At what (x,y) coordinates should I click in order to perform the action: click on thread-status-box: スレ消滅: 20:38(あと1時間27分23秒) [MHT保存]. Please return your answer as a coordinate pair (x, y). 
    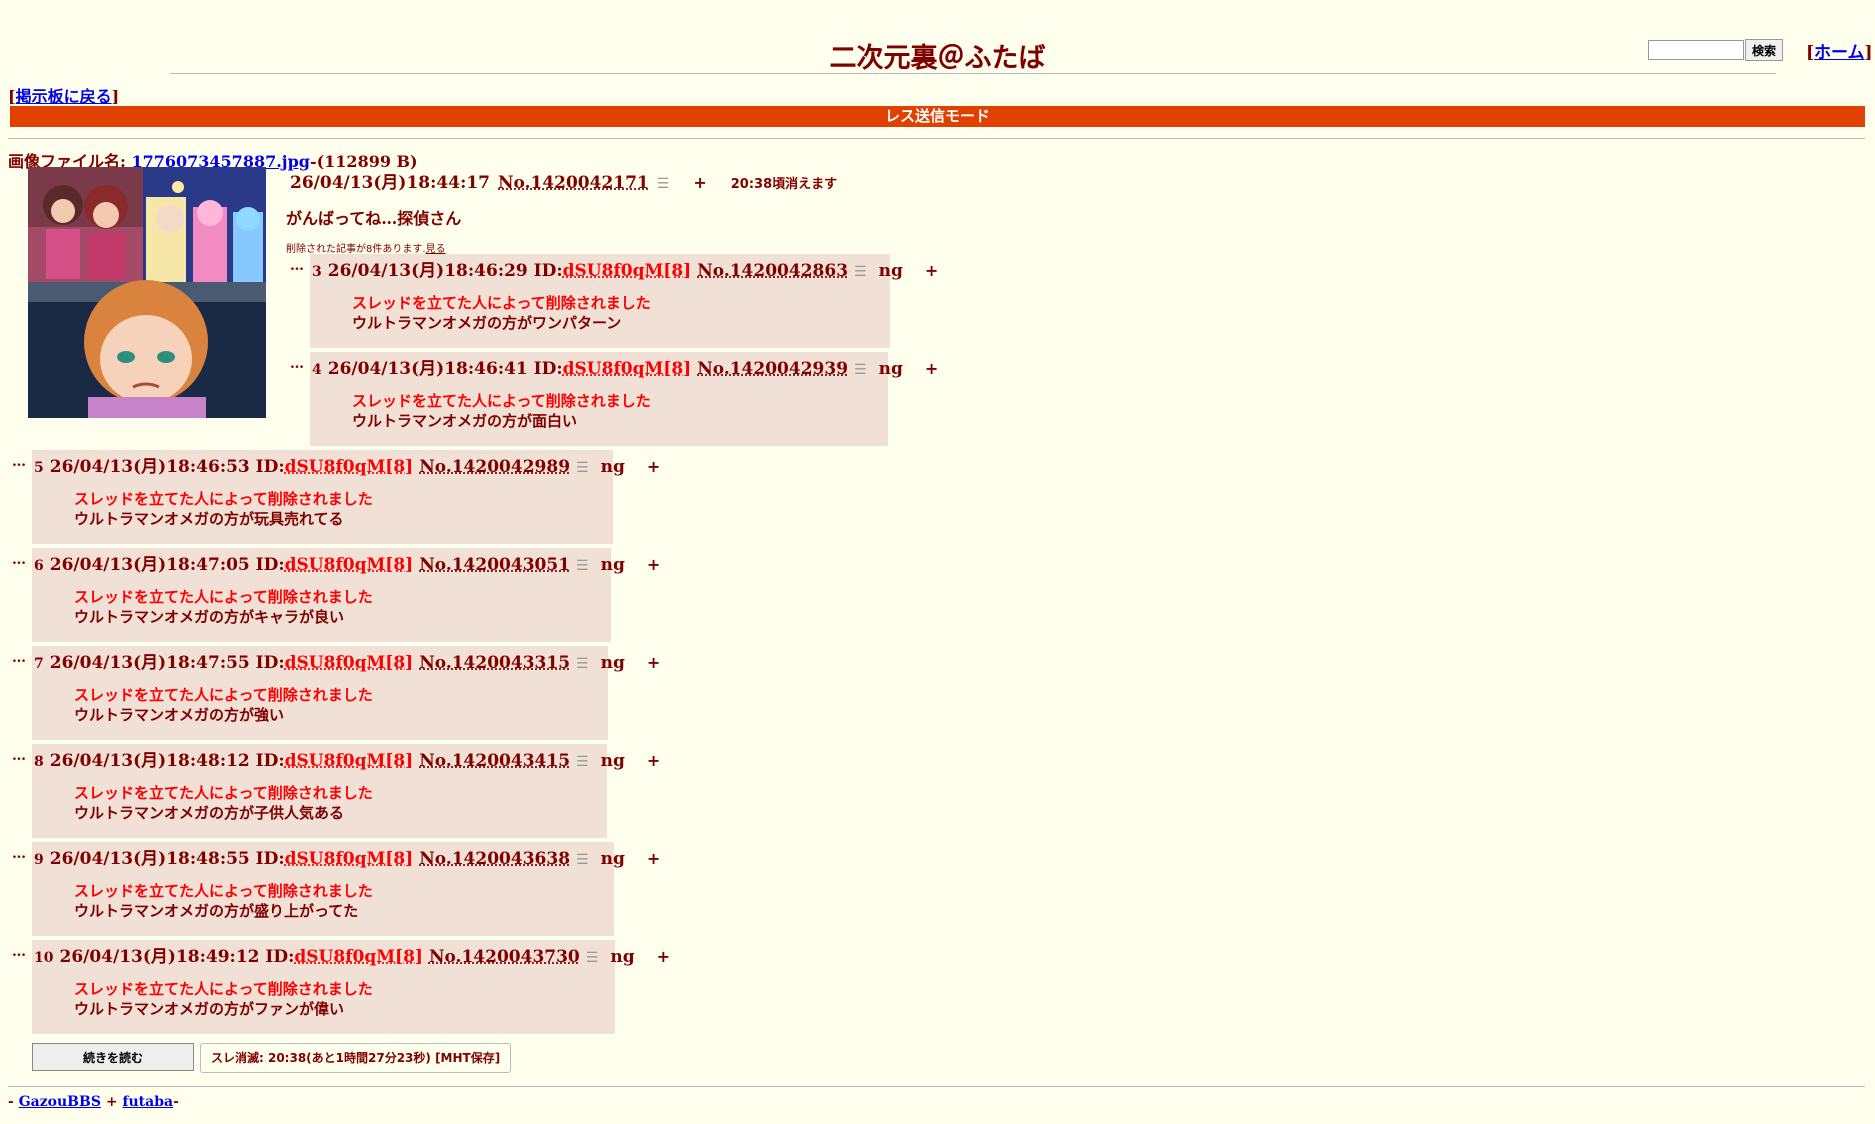
    Looking at the image, I should click on (356, 1058).